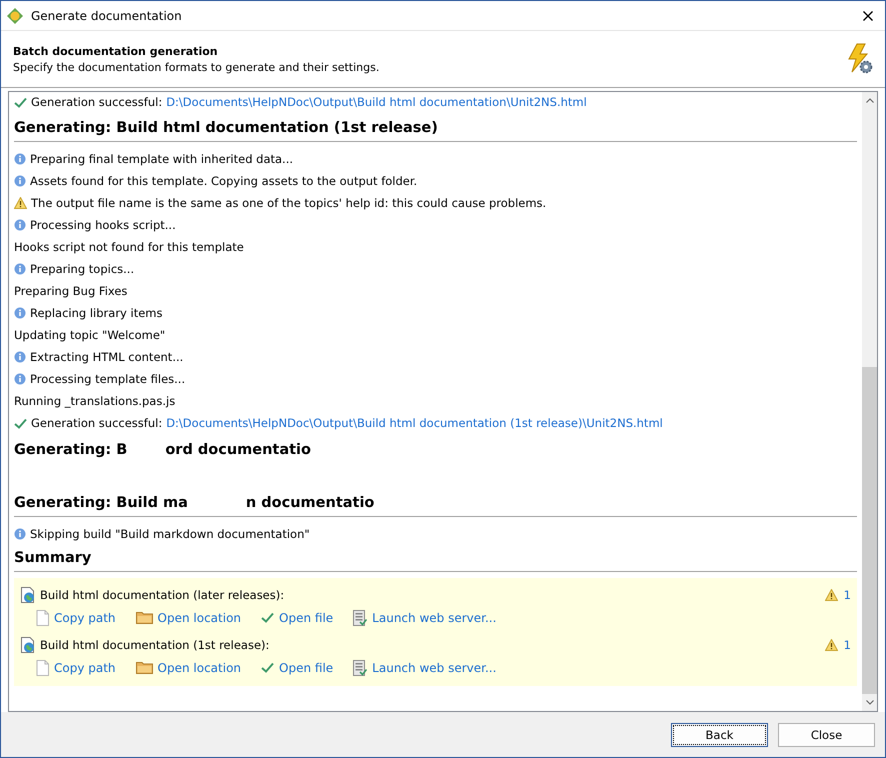 The image size is (886, 758). I want to click on section-heading: n documentatio, so click(310, 502).